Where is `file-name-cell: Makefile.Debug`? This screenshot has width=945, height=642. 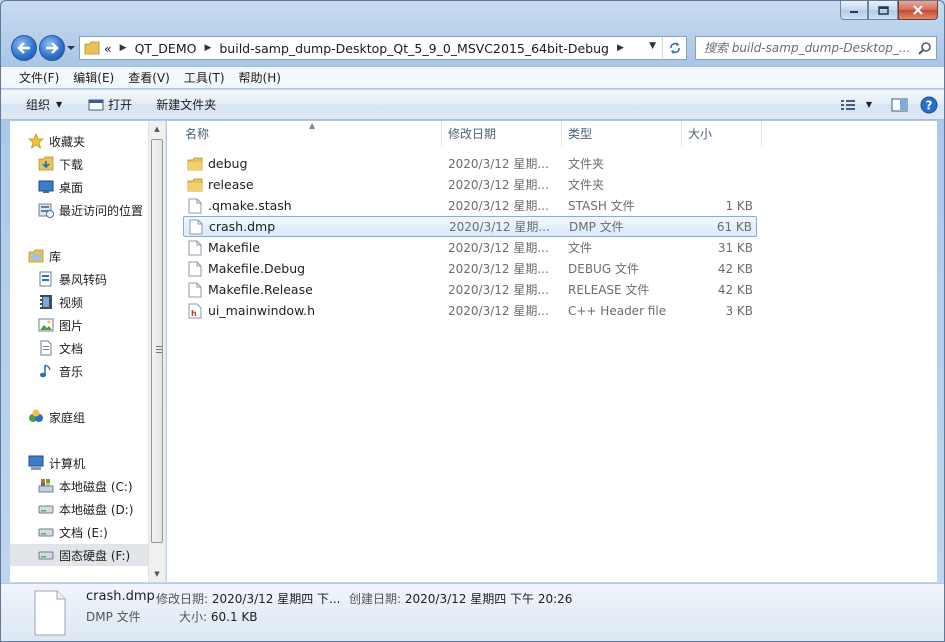 file-name-cell: Makefile.Debug is located at coordinates (245, 269).